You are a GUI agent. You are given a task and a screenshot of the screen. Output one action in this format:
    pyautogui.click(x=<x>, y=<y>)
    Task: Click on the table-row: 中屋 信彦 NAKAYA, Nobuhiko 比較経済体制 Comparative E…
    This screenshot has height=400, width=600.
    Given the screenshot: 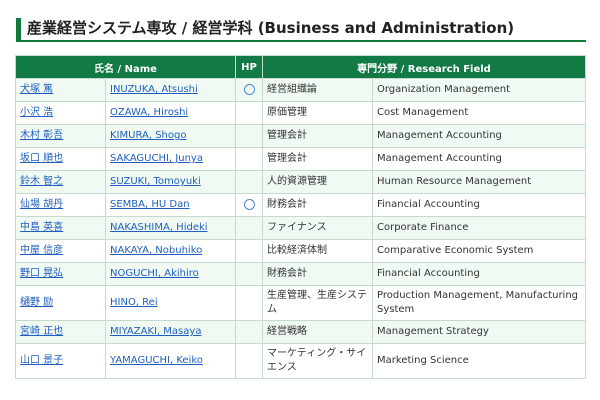 What is the action you would take?
    pyautogui.click(x=301, y=251)
    